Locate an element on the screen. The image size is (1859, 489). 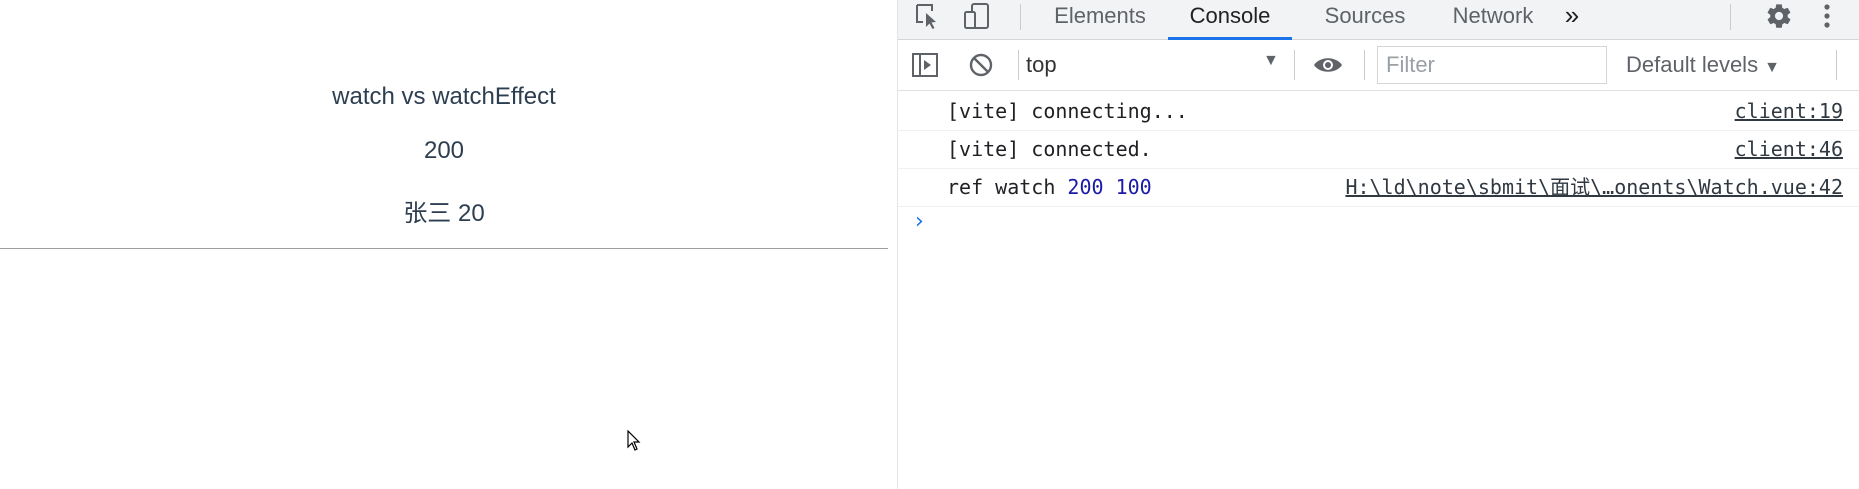
log-levels-dropdown: Default levels ▼ is located at coordinates (1703, 65).